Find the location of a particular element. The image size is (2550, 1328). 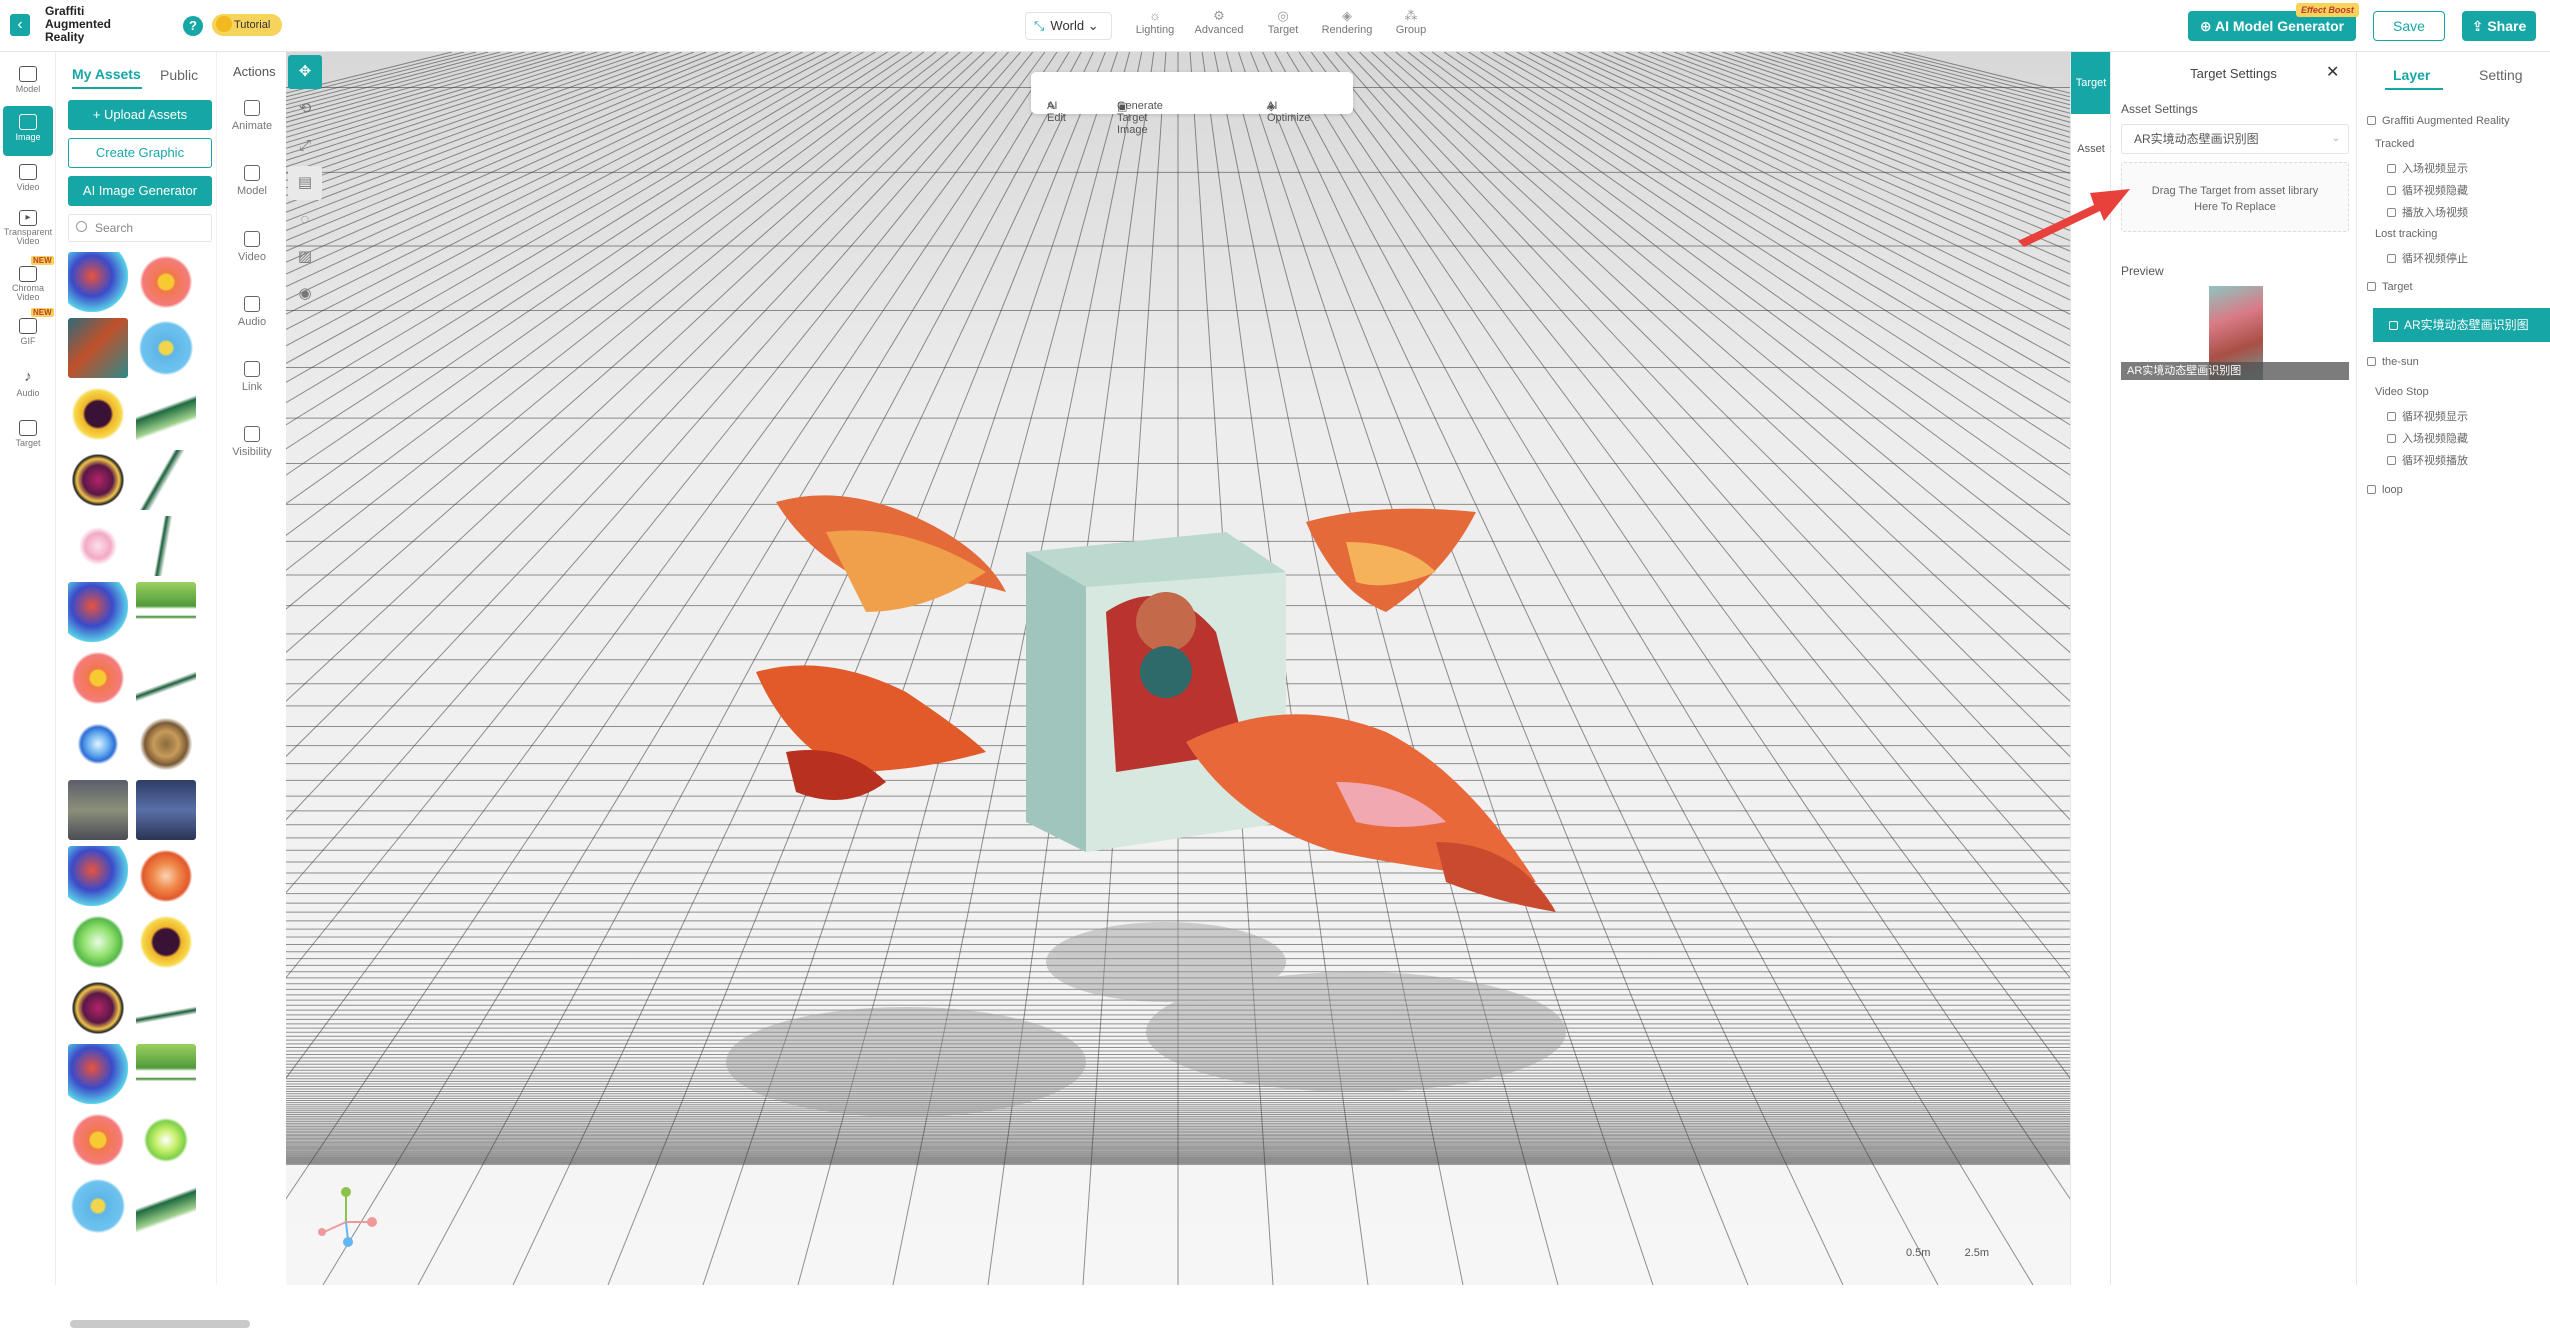

video-type: Video is located at coordinates (28, 181).